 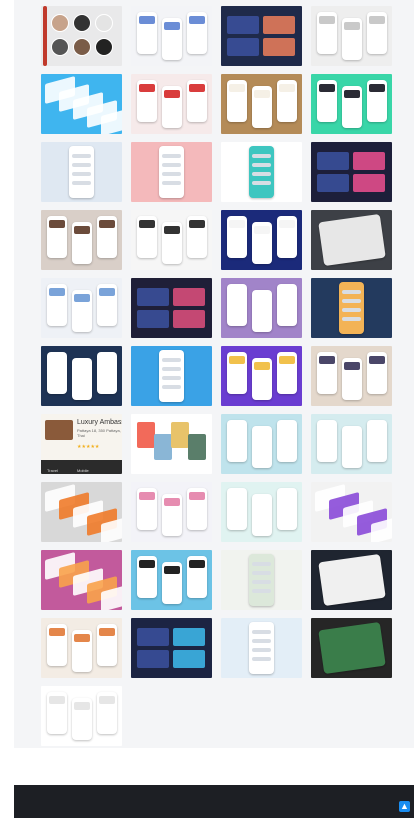 What do you see at coordinates (81, 648) in the screenshot?
I see `sunset-phones-shot` at bounding box center [81, 648].